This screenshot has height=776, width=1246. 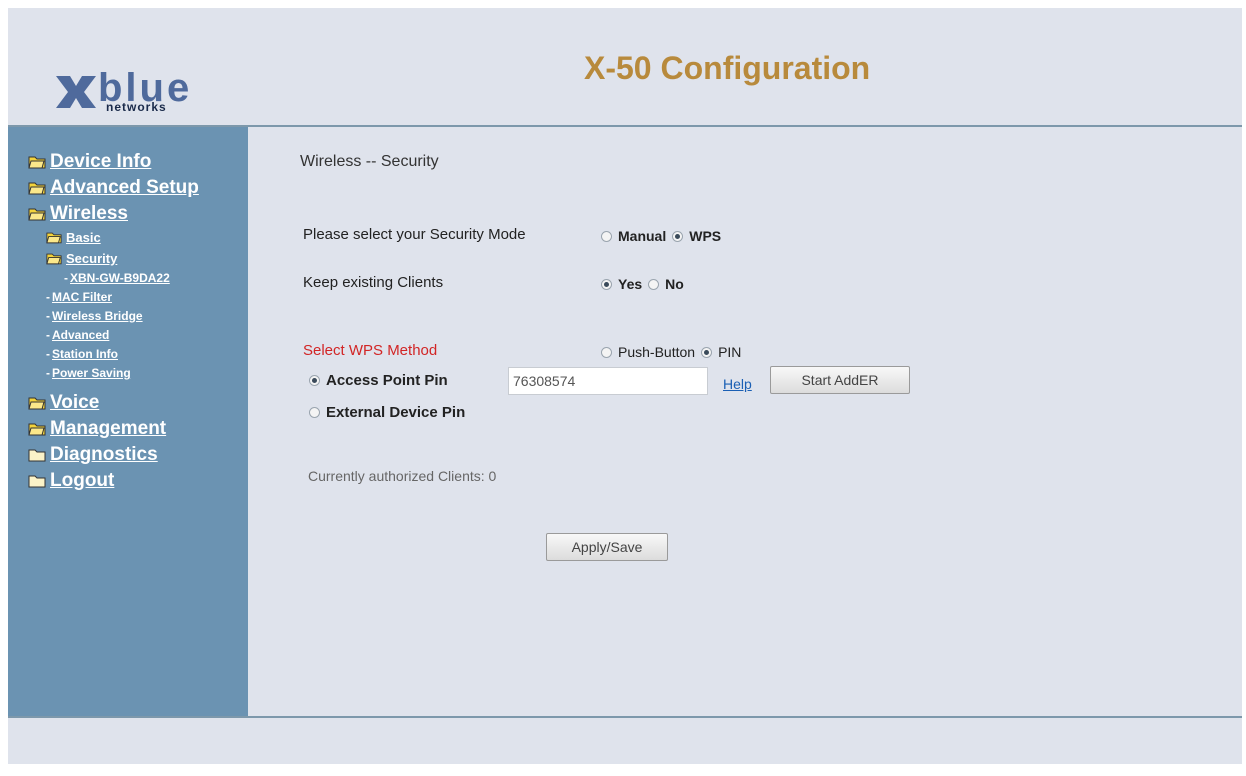 I want to click on security-mode-label: Please select your Security Mode, so click(x=414, y=234).